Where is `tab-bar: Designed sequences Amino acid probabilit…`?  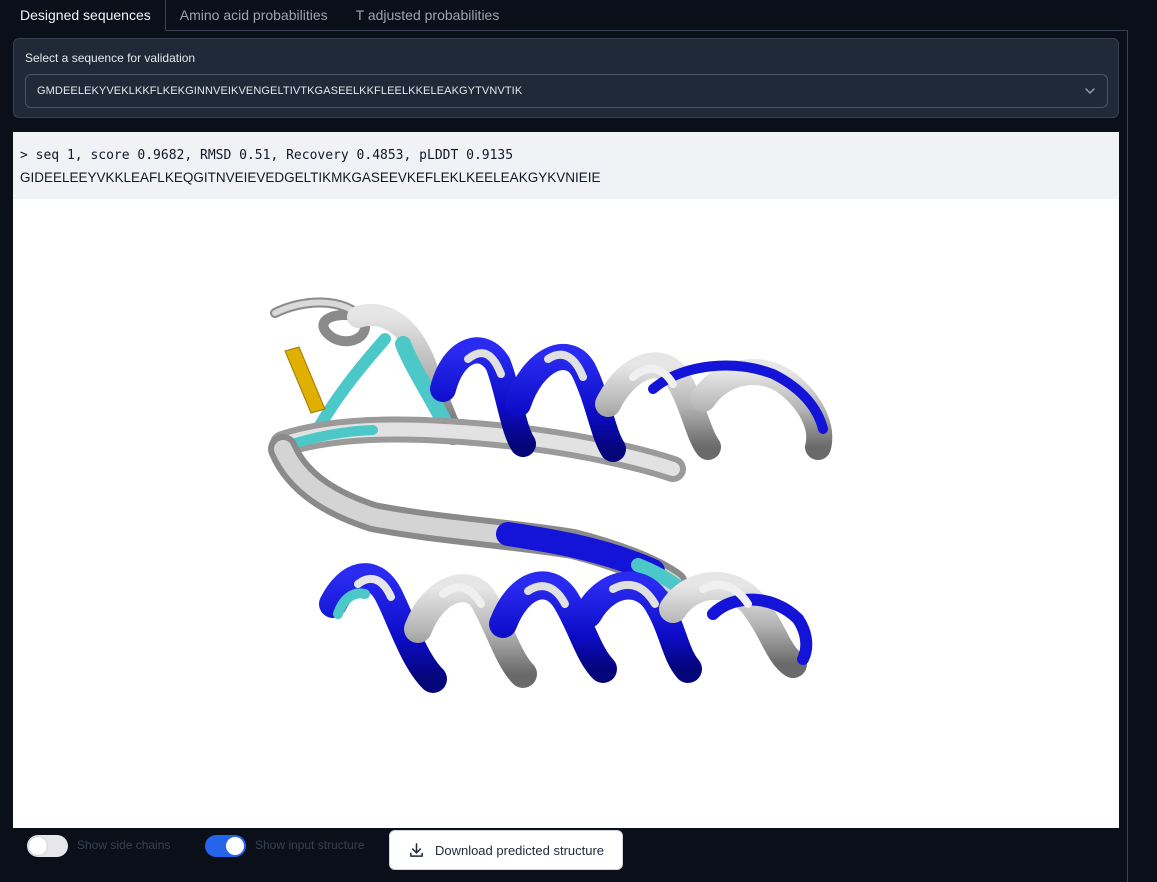
tab-bar: Designed sequences Amino acid probabilit… is located at coordinates (564, 15).